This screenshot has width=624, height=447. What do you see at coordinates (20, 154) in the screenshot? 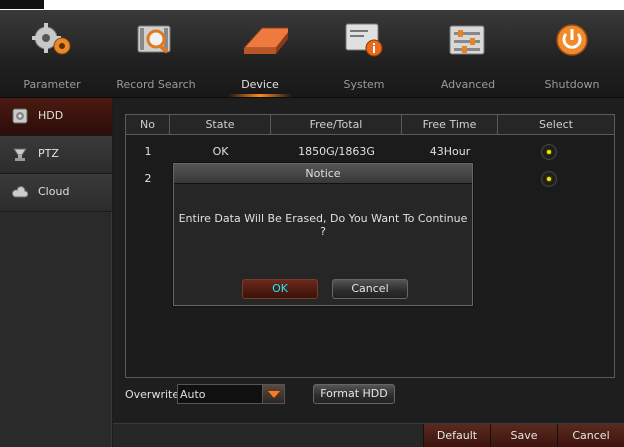
I see `ptz-camera-icon` at bounding box center [20, 154].